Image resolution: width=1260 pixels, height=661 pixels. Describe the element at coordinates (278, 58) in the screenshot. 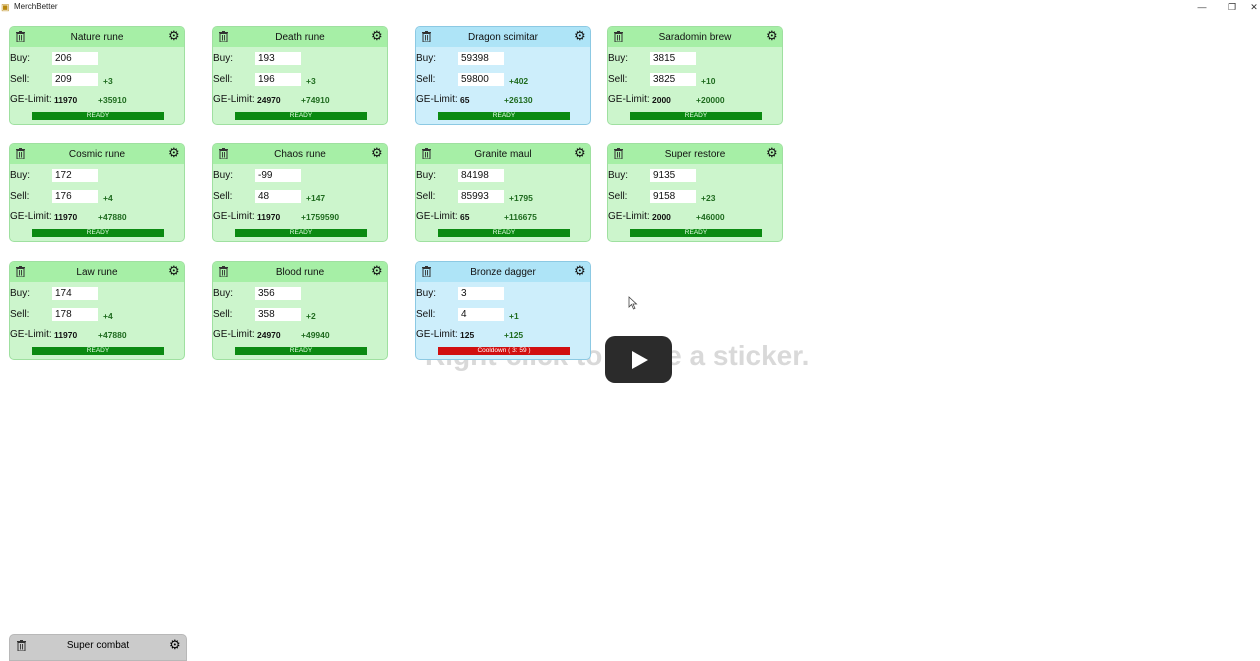

I see `buy-price-input: 193` at that location.